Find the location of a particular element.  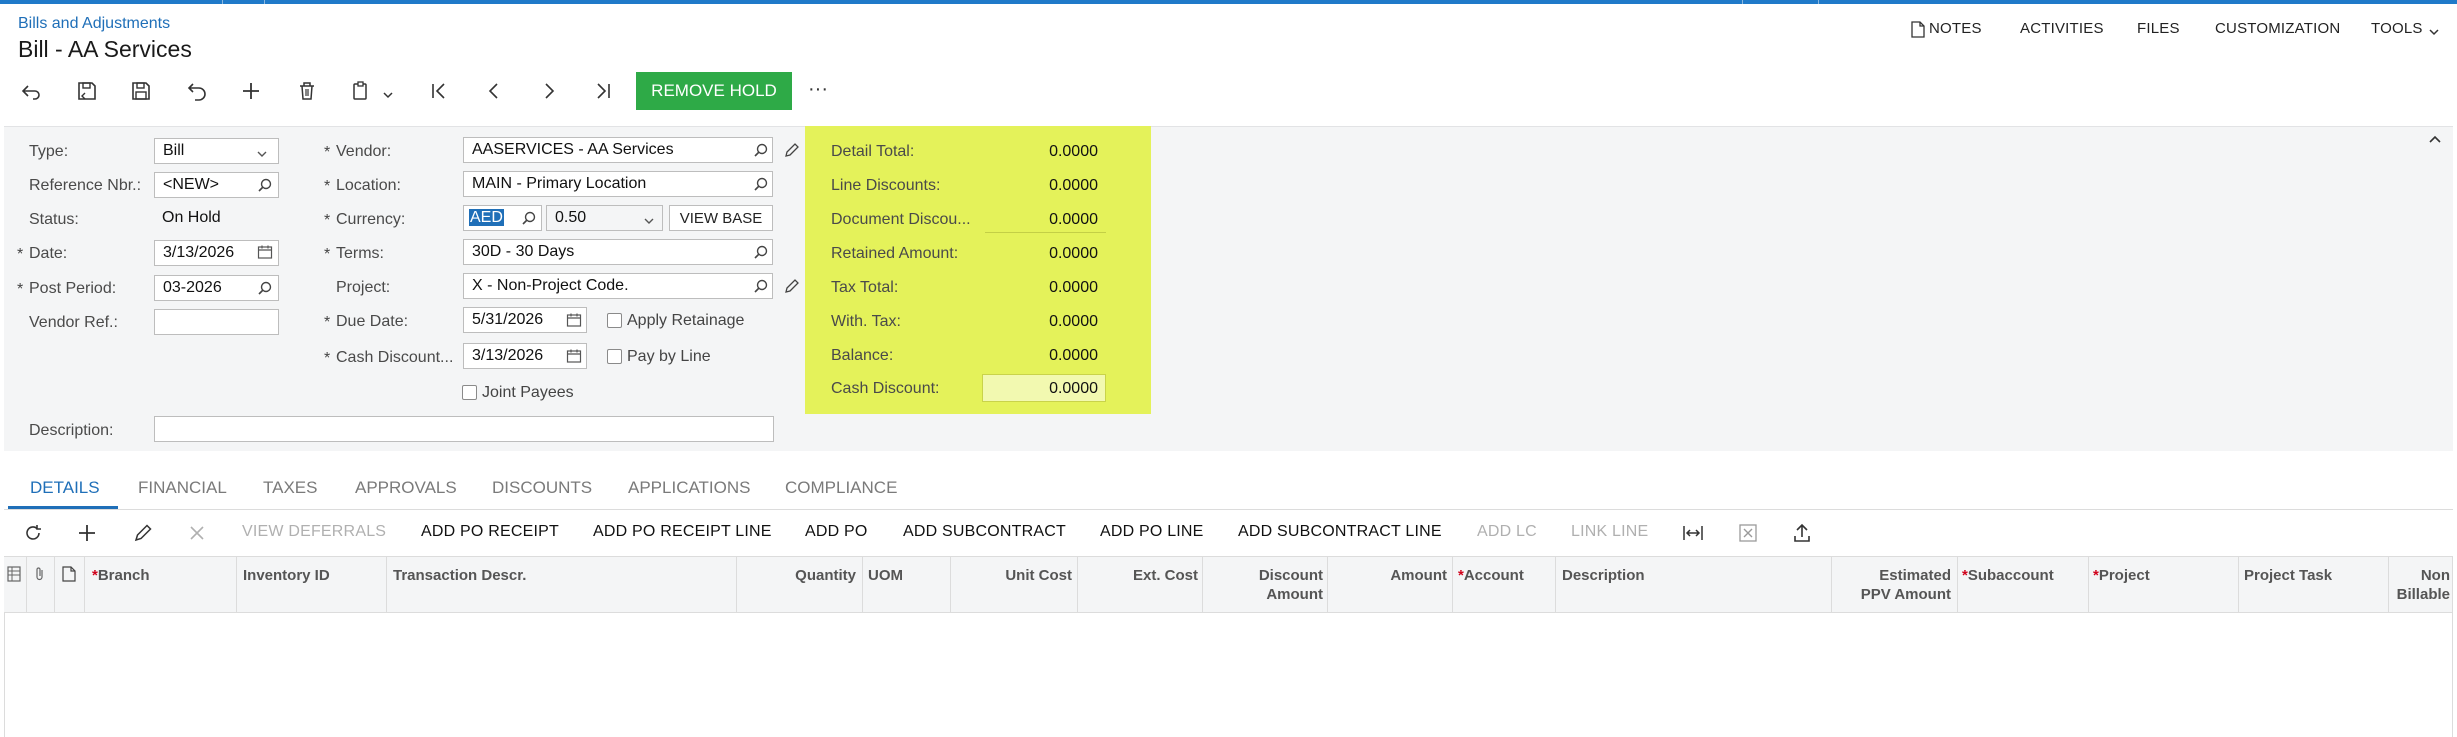

column-subaccount: *Subaccount is located at coordinates (2008, 594).